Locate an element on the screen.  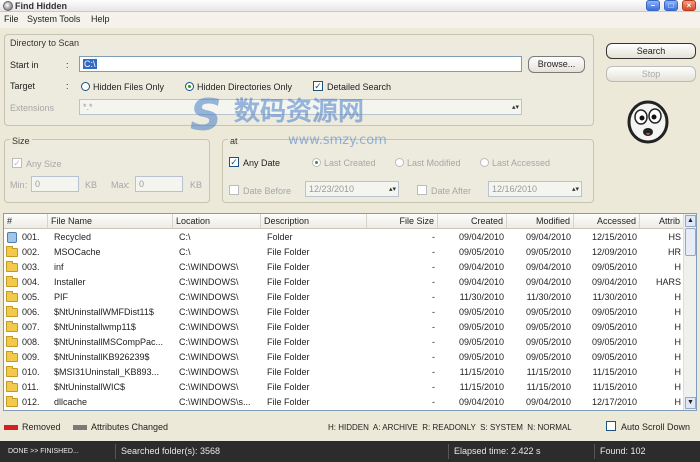
maximize-button: □ is located at coordinates (671, 5).